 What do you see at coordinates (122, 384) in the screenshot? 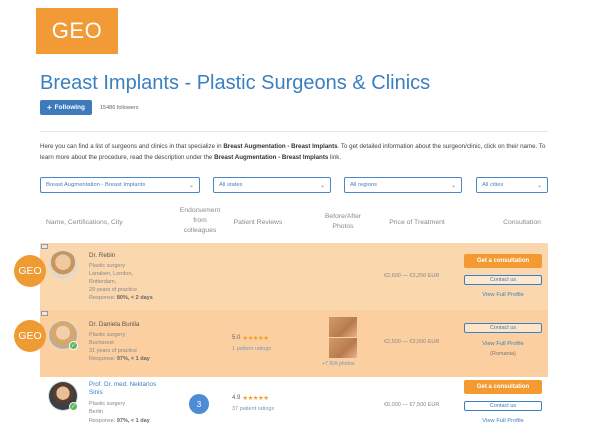
I see `surgeon-name: Prof. Dr. med. Nektarios` at bounding box center [122, 384].